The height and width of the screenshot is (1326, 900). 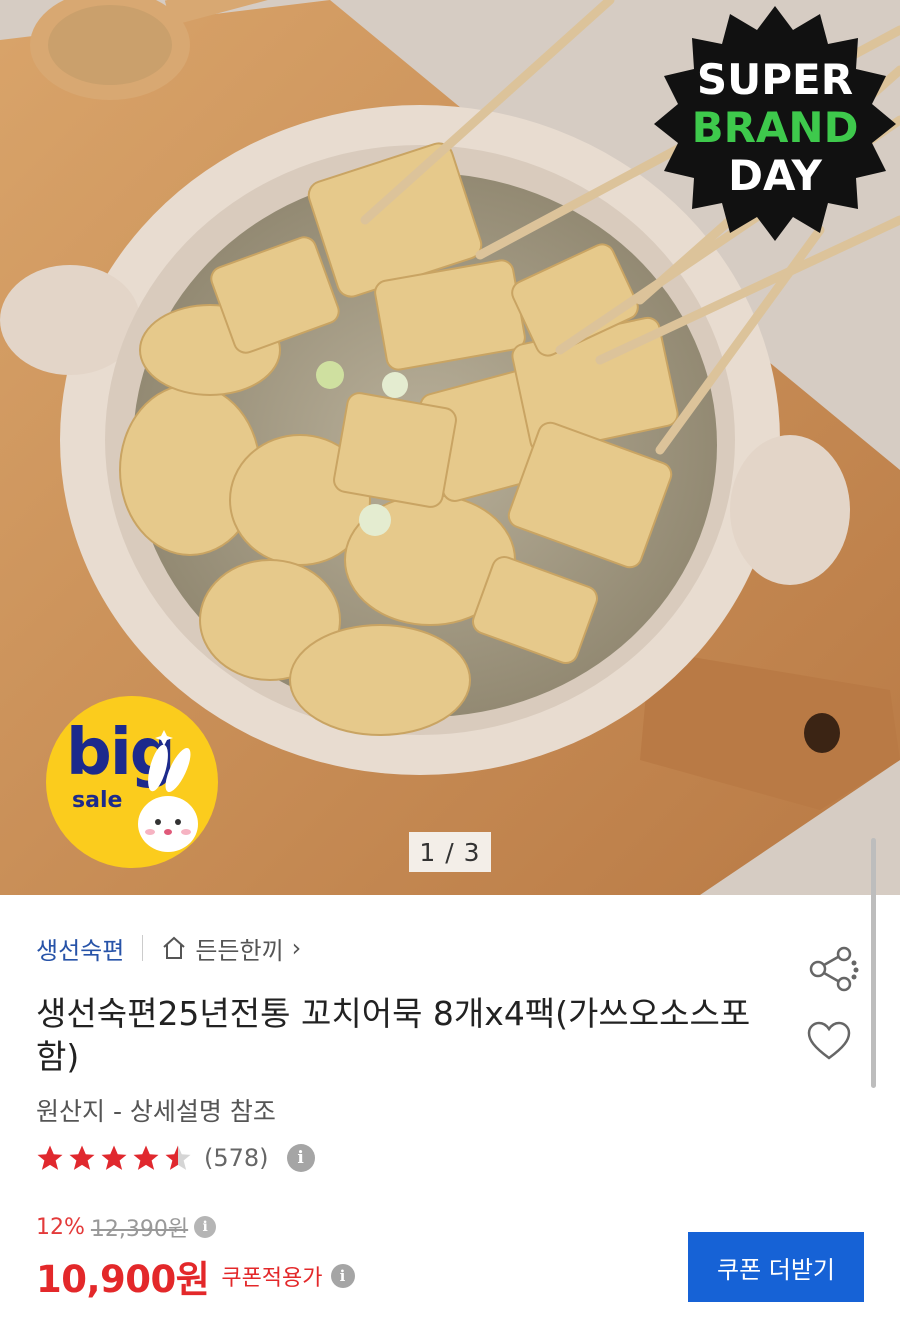 What do you see at coordinates (272, 1278) in the screenshot?
I see `coupon-price-label: 쿠폰적용가` at bounding box center [272, 1278].